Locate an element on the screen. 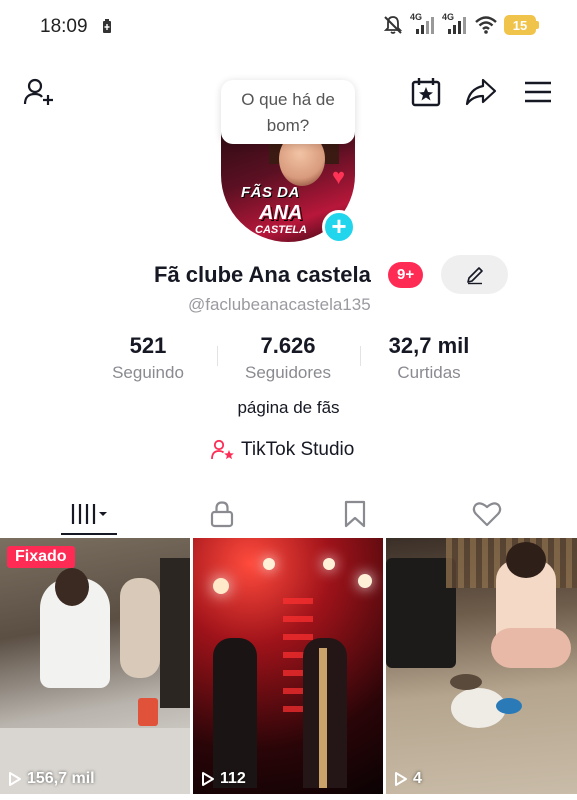  status-icons: 4G 4G 15 is located at coordinates (460, 24).